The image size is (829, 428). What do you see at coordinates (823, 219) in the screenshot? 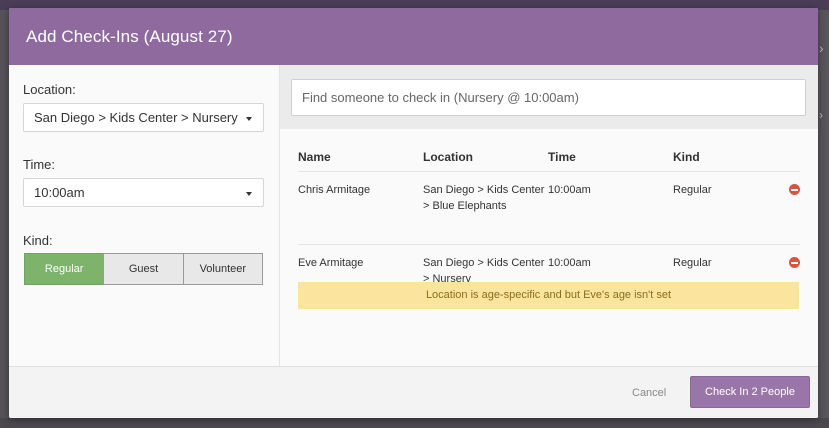
I see `background-app-right: › ›` at bounding box center [823, 219].